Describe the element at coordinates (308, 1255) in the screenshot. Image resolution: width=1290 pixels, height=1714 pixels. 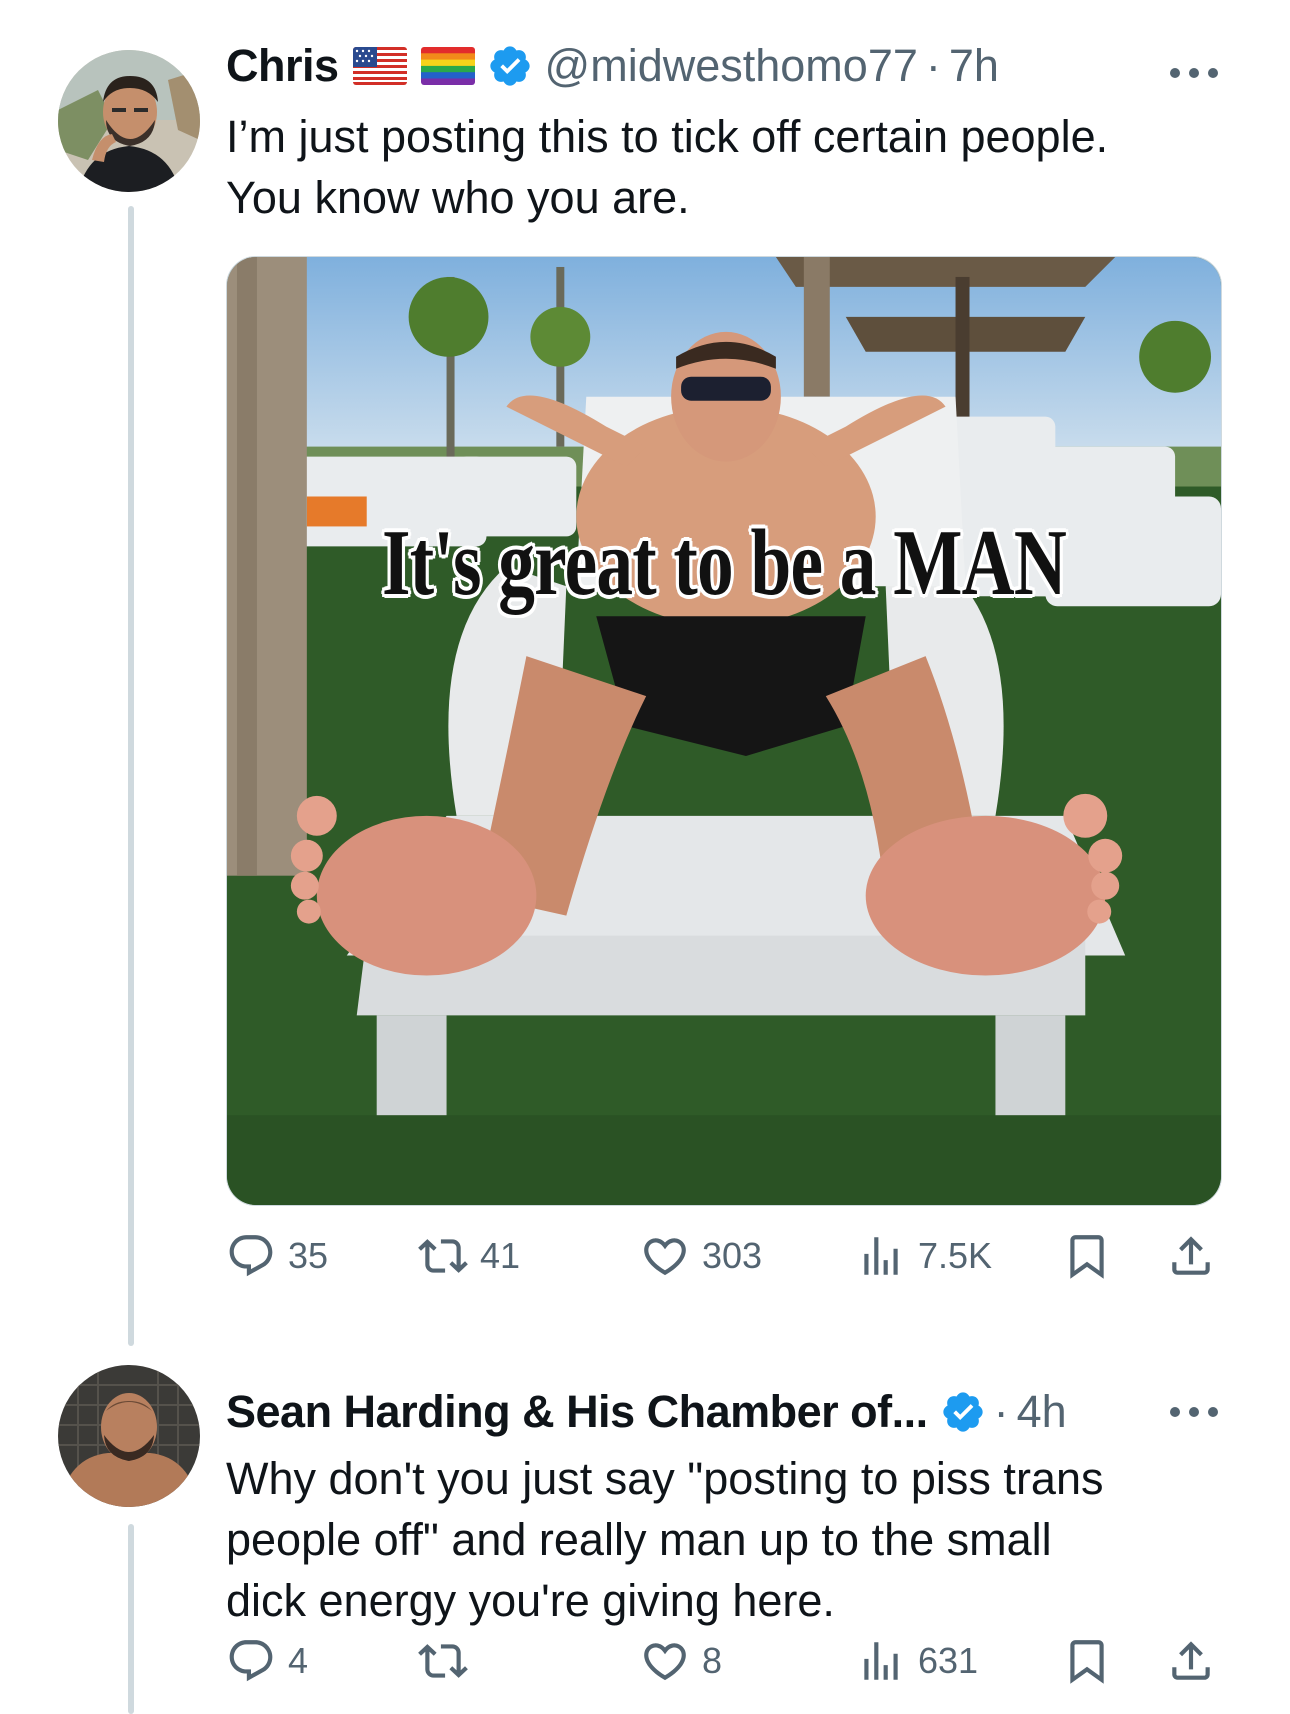
I see `reply-count: 35` at that location.